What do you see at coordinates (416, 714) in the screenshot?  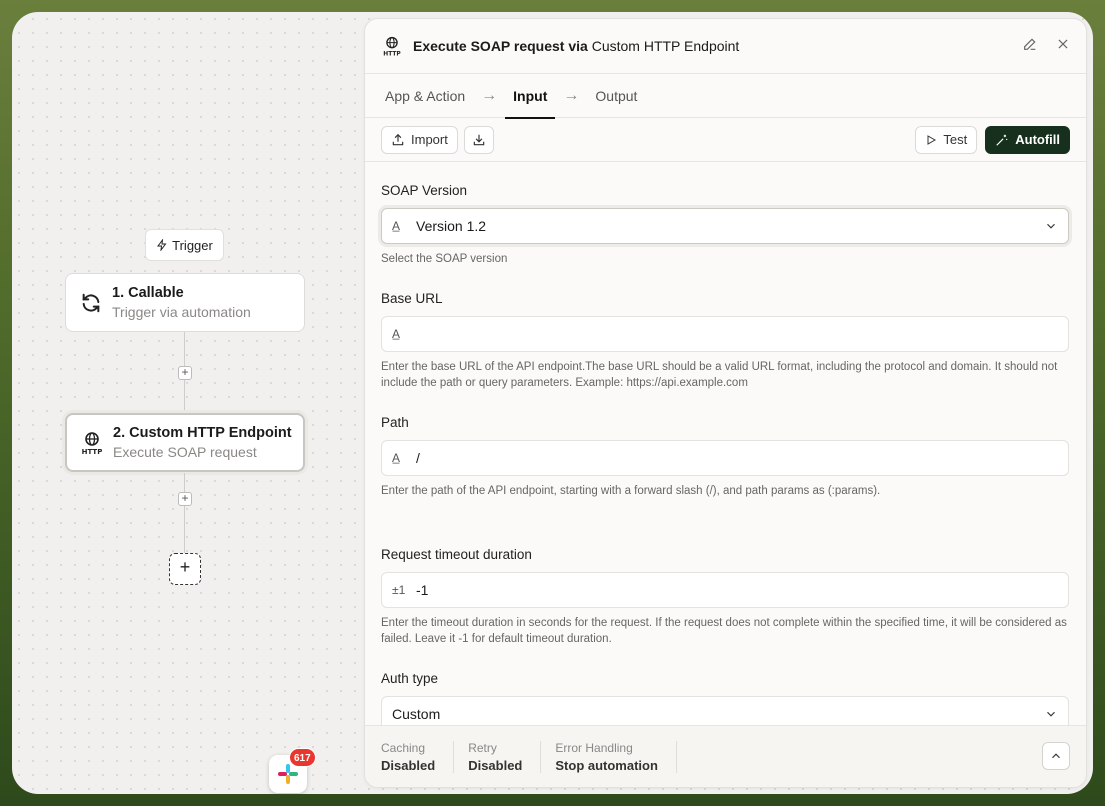 I see `select-value: Custom` at bounding box center [416, 714].